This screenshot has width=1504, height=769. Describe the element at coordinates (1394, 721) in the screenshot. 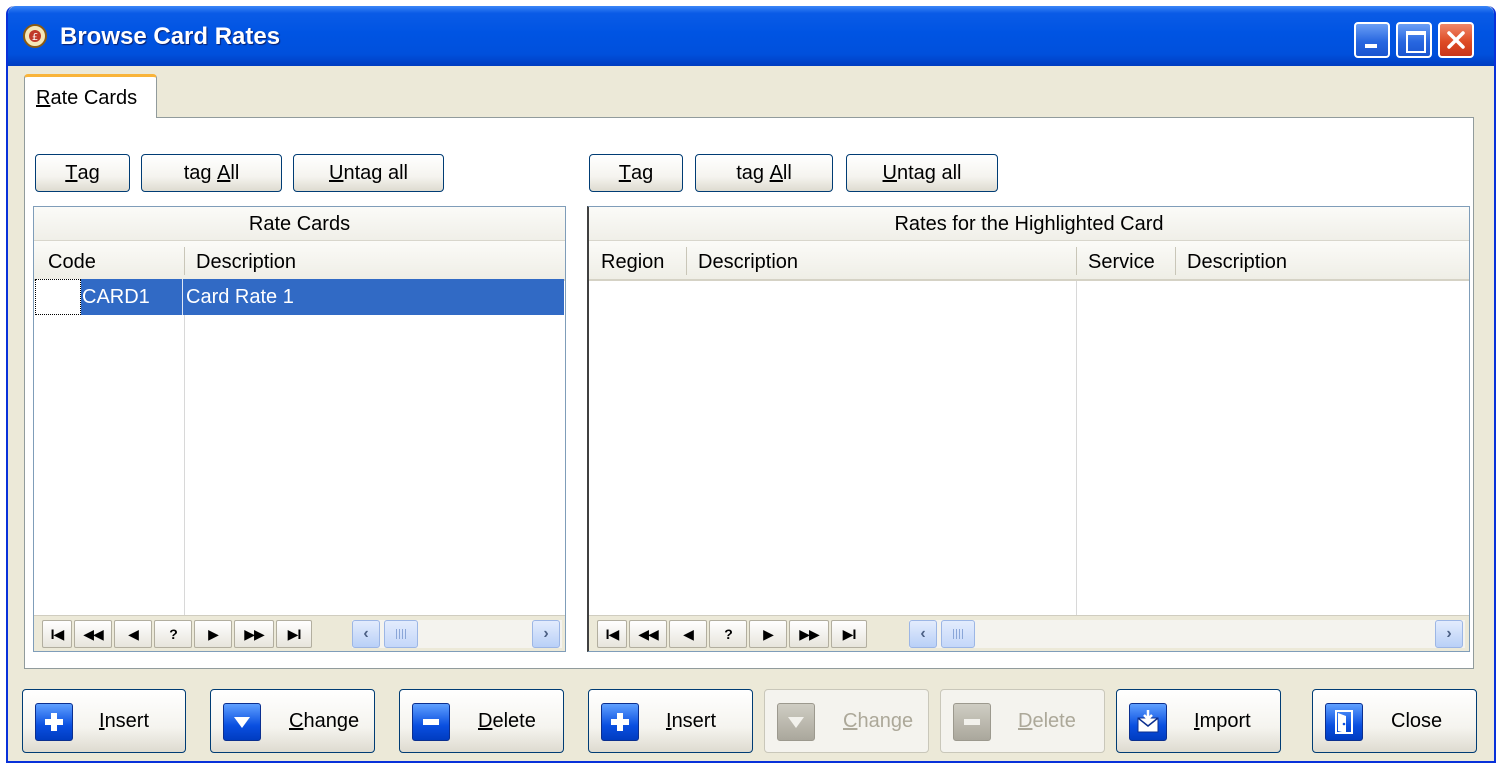

I see `close-button: Close` at that location.